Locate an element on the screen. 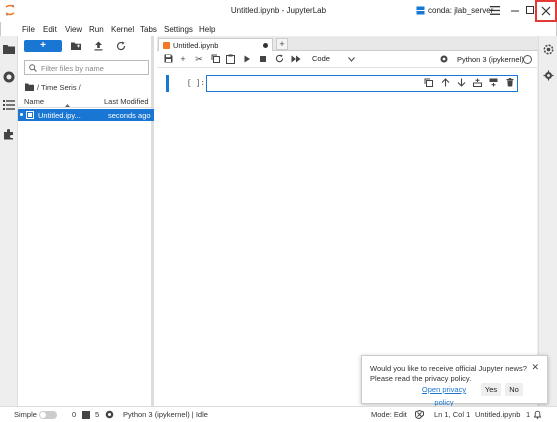  upload-icon is located at coordinates (98, 46).